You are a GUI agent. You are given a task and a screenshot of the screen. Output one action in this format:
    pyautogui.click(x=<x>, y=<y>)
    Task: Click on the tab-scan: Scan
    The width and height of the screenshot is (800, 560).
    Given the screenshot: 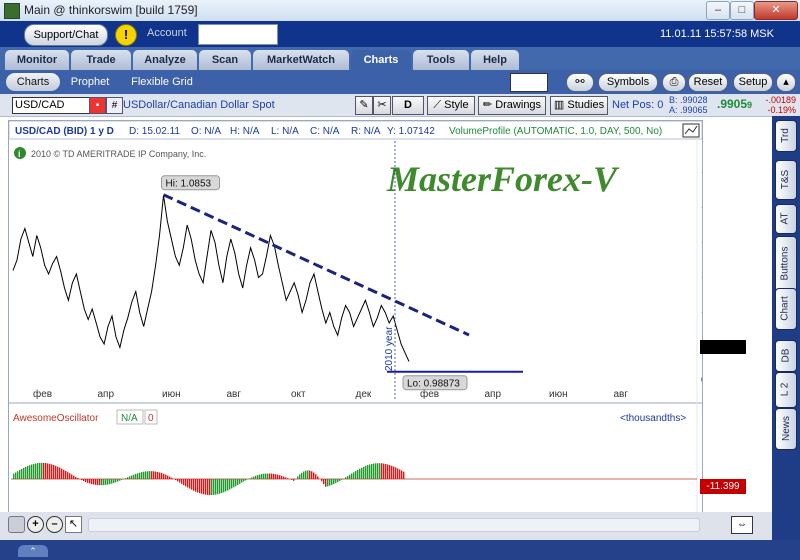 What is the action you would take?
    pyautogui.click(x=225, y=60)
    